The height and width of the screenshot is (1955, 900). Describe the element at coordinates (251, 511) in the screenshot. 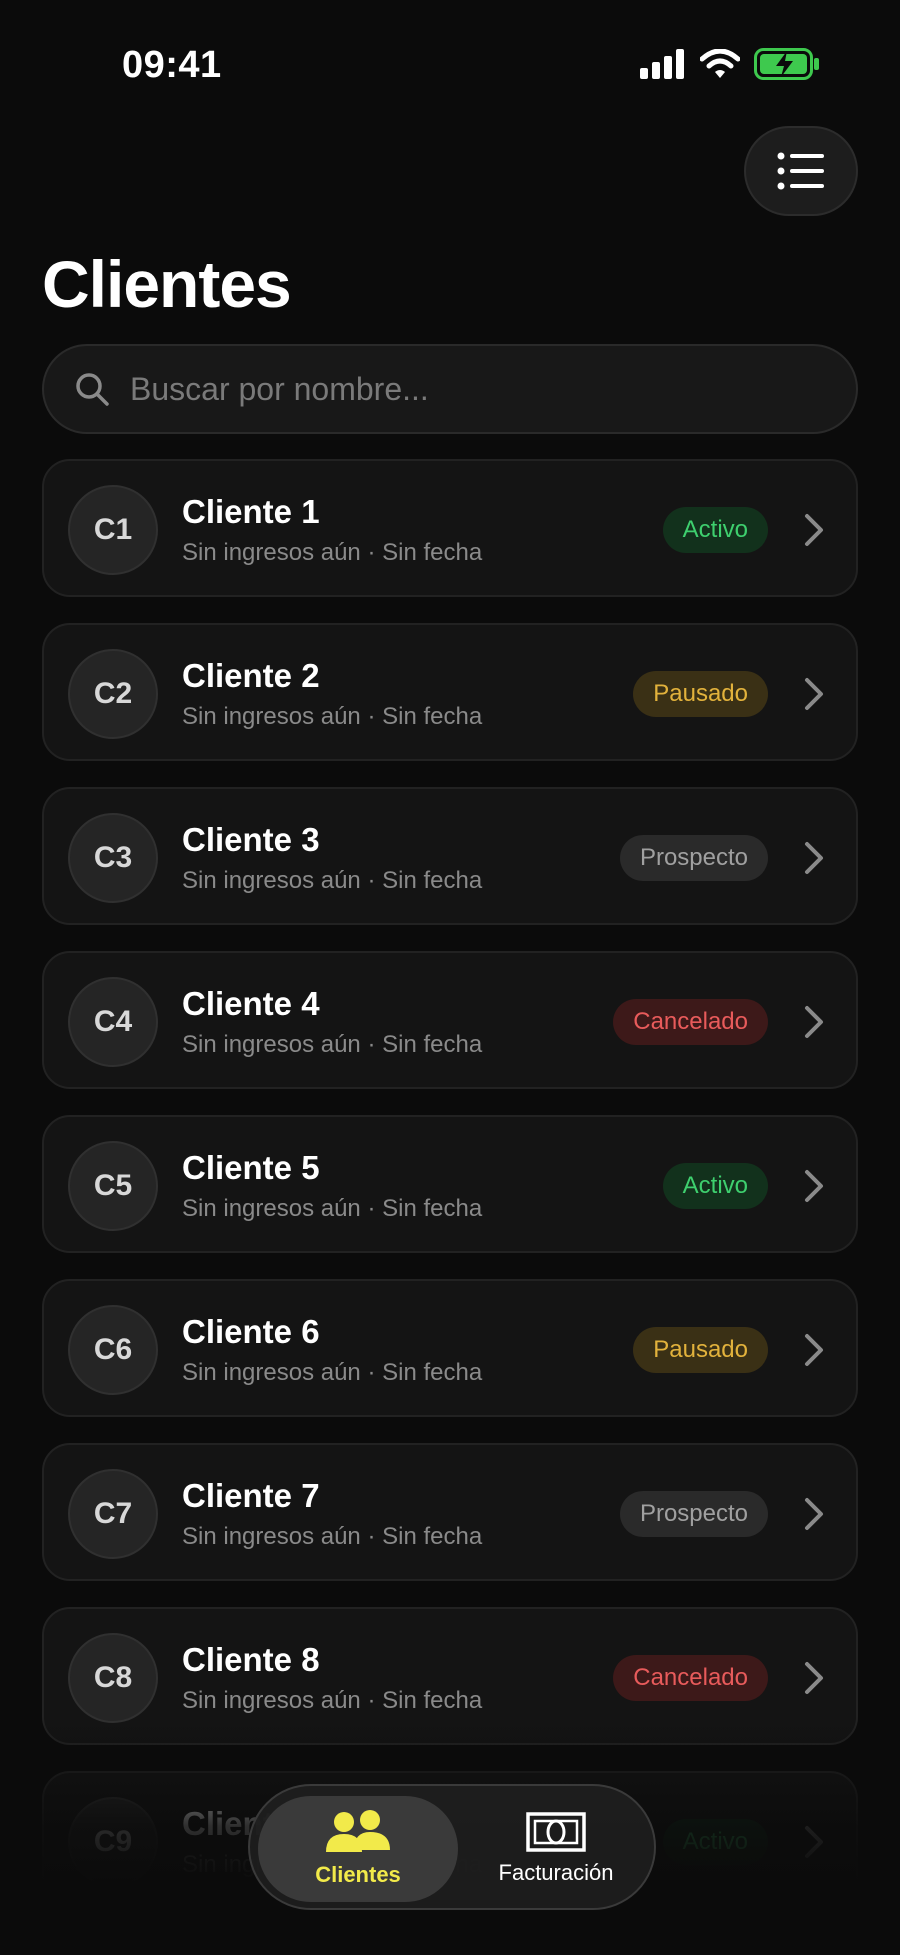

I see `client-name: Cliente 1` at that location.